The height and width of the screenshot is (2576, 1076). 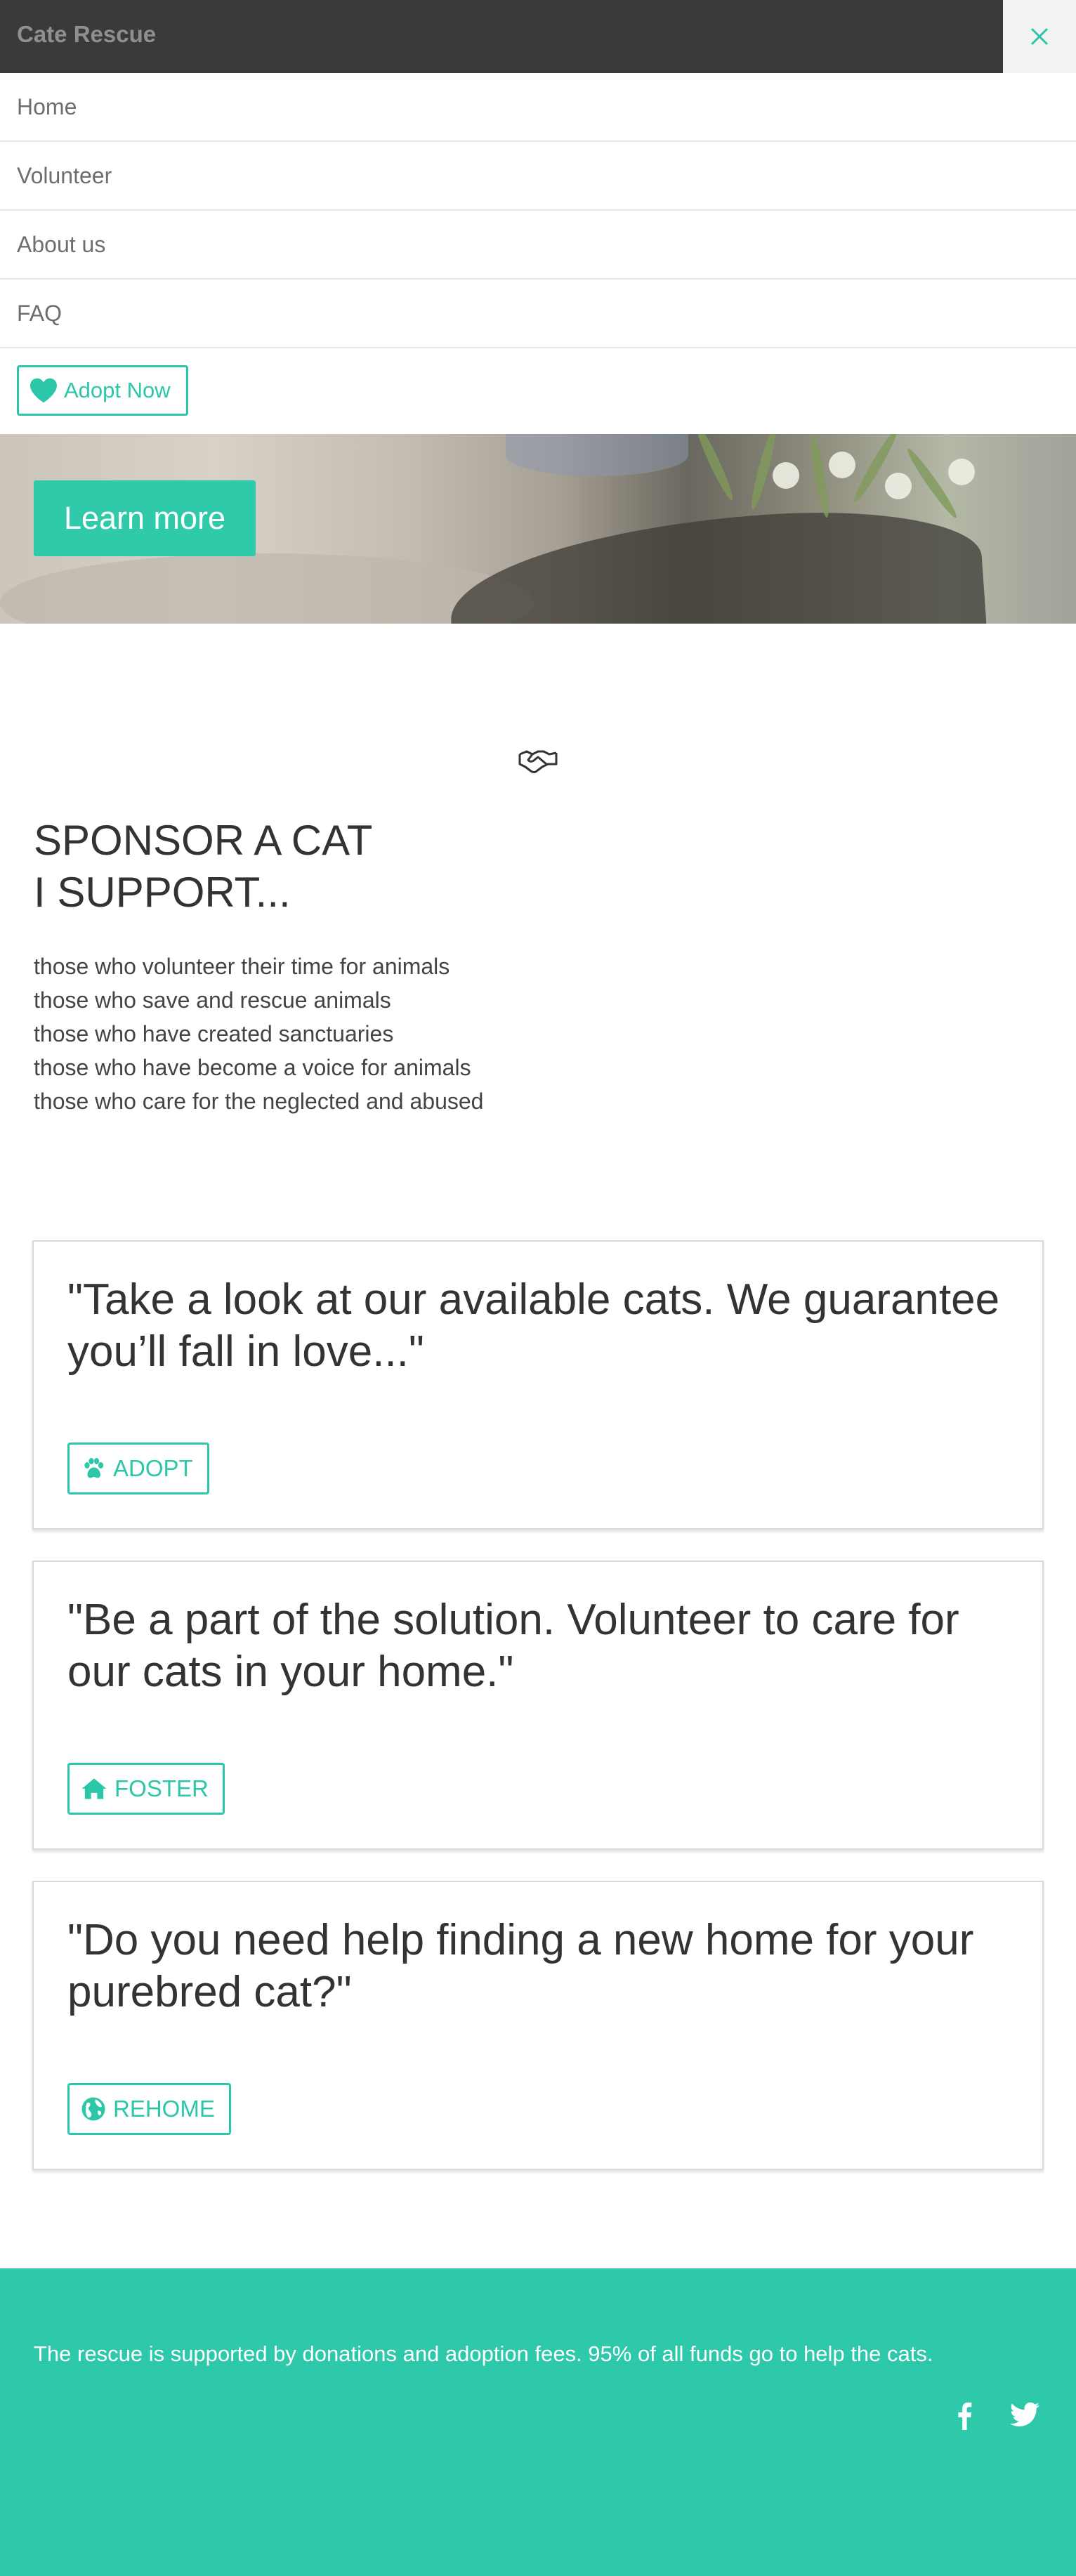 I want to click on foster-button: FOSTER, so click(x=146, y=1789).